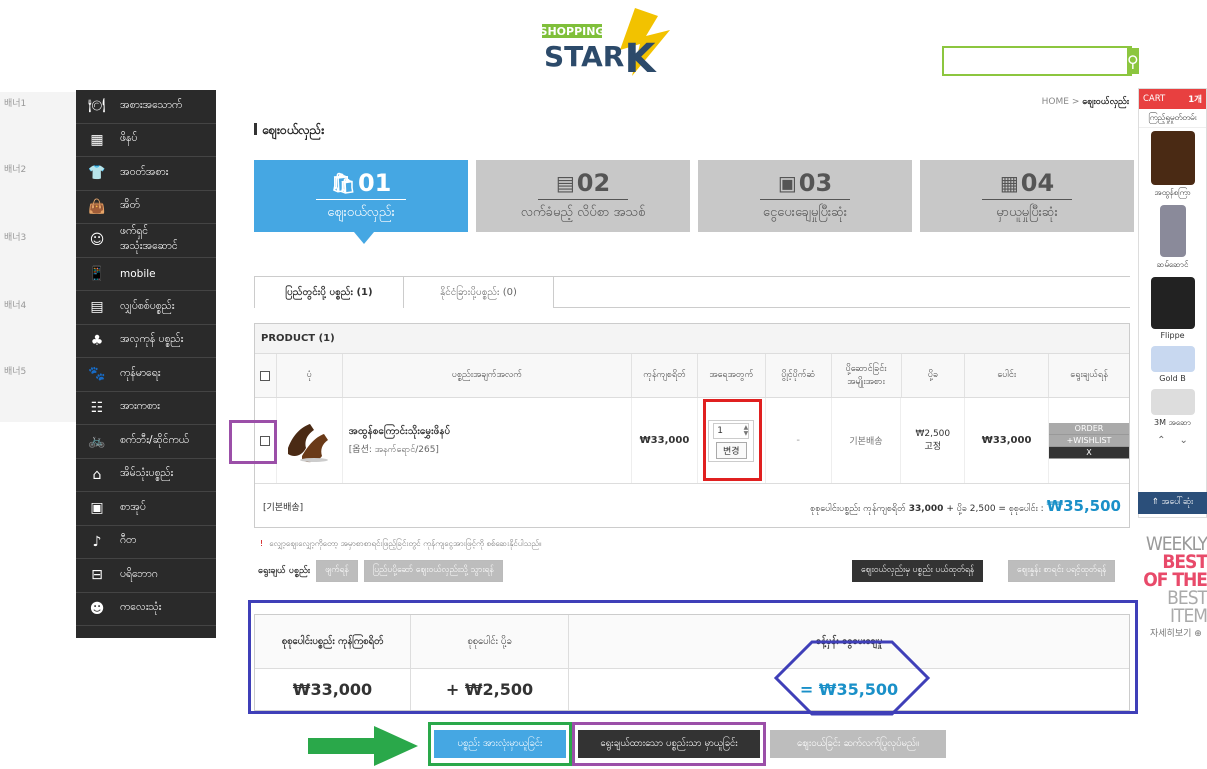 This screenshot has height=769, width=1207. What do you see at coordinates (1172, 118) in the screenshot?
I see `recent-title: ကြည့်ရှုမှုတ်တမ်း` at bounding box center [1172, 118].